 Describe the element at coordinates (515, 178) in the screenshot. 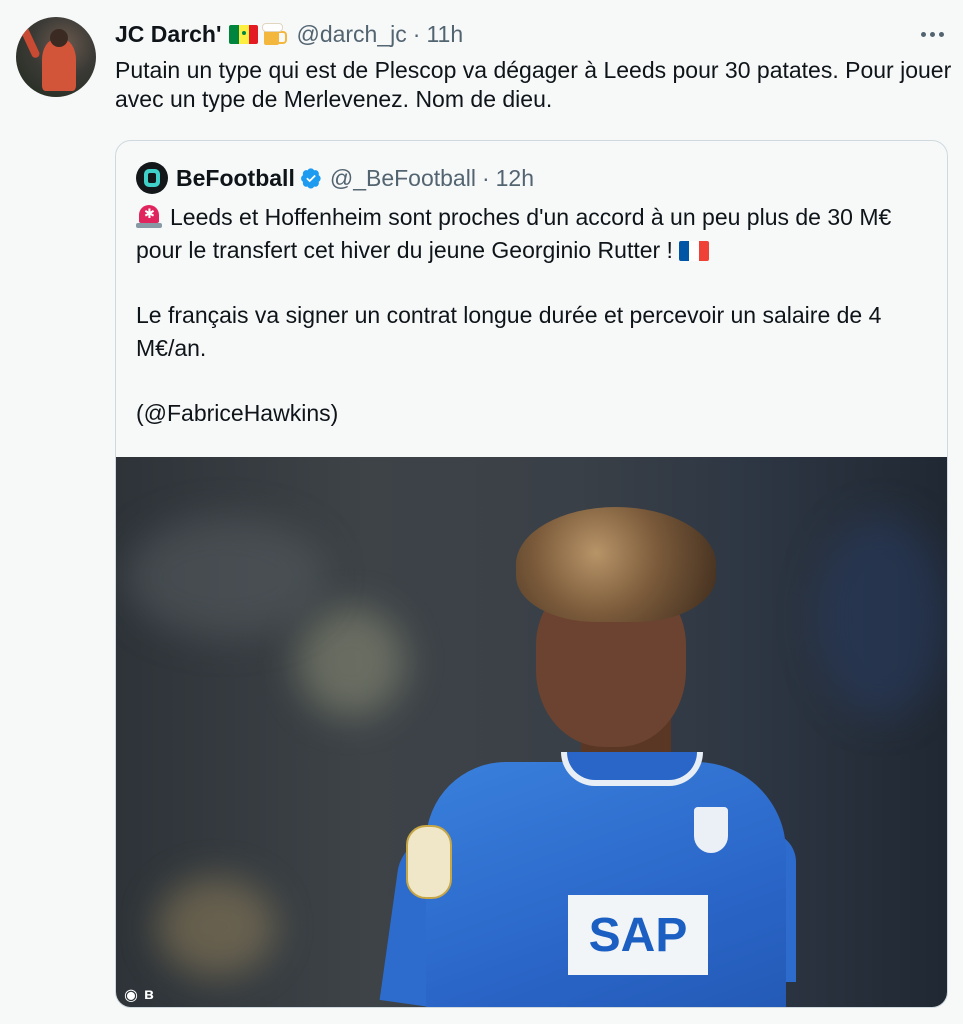

I see `quoted-timestamp: 12h` at that location.